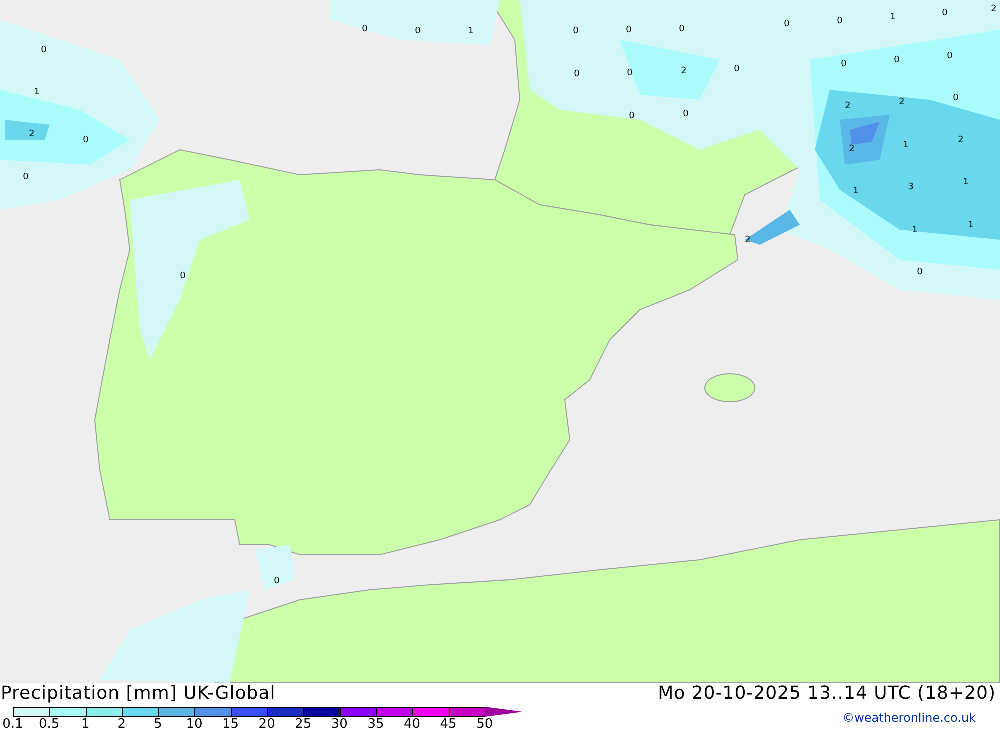 This screenshot has height=733, width=1000. I want to click on legend-tick-label: 35, so click(376, 725).